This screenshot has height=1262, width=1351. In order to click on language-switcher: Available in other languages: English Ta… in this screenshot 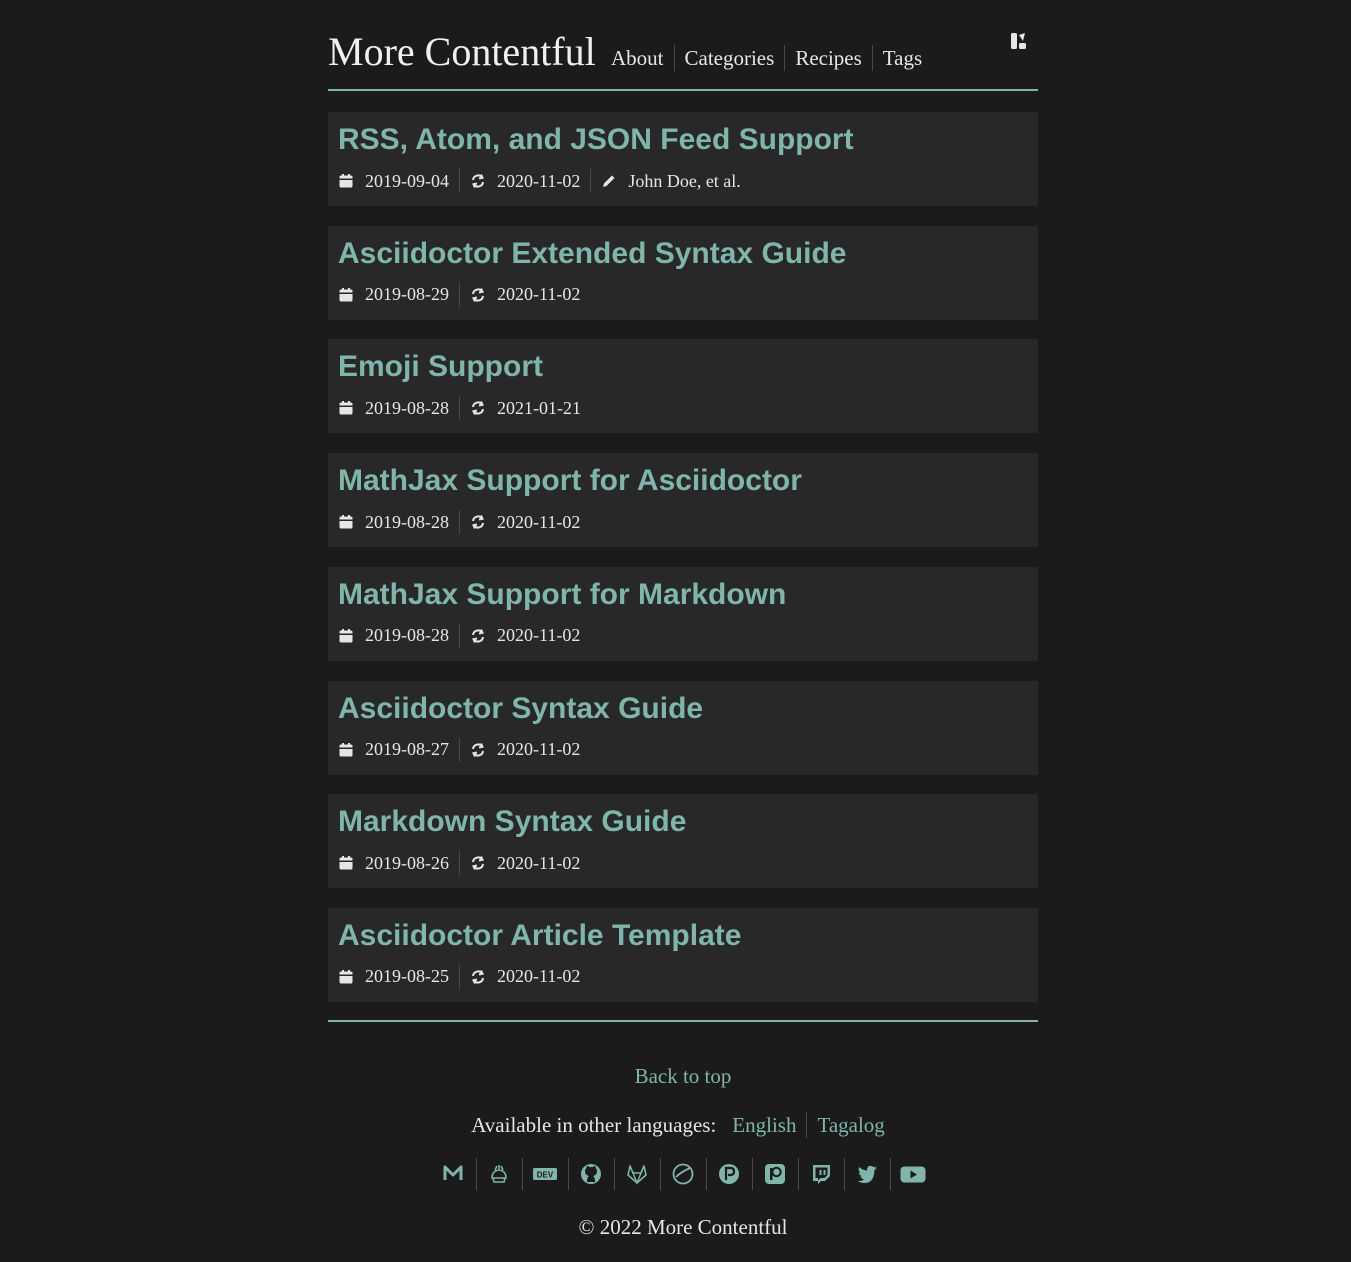, I will do `click(683, 1125)`.